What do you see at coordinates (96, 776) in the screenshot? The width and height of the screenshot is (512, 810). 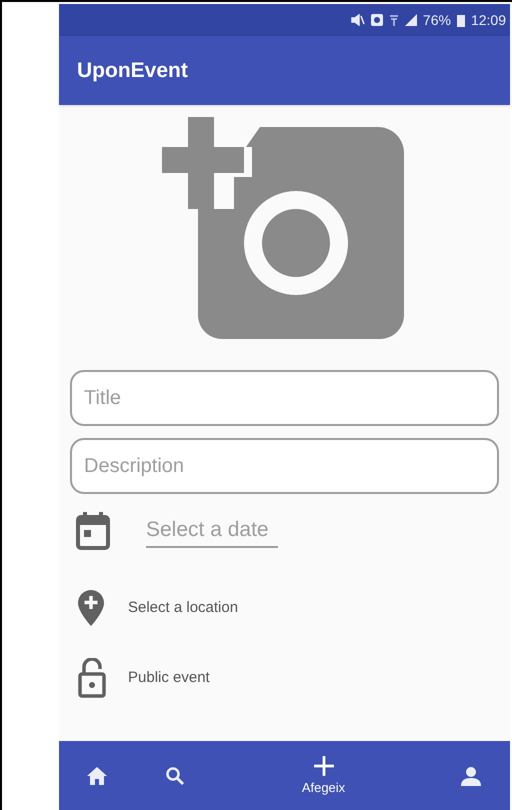 I see `home-icon` at bounding box center [96, 776].